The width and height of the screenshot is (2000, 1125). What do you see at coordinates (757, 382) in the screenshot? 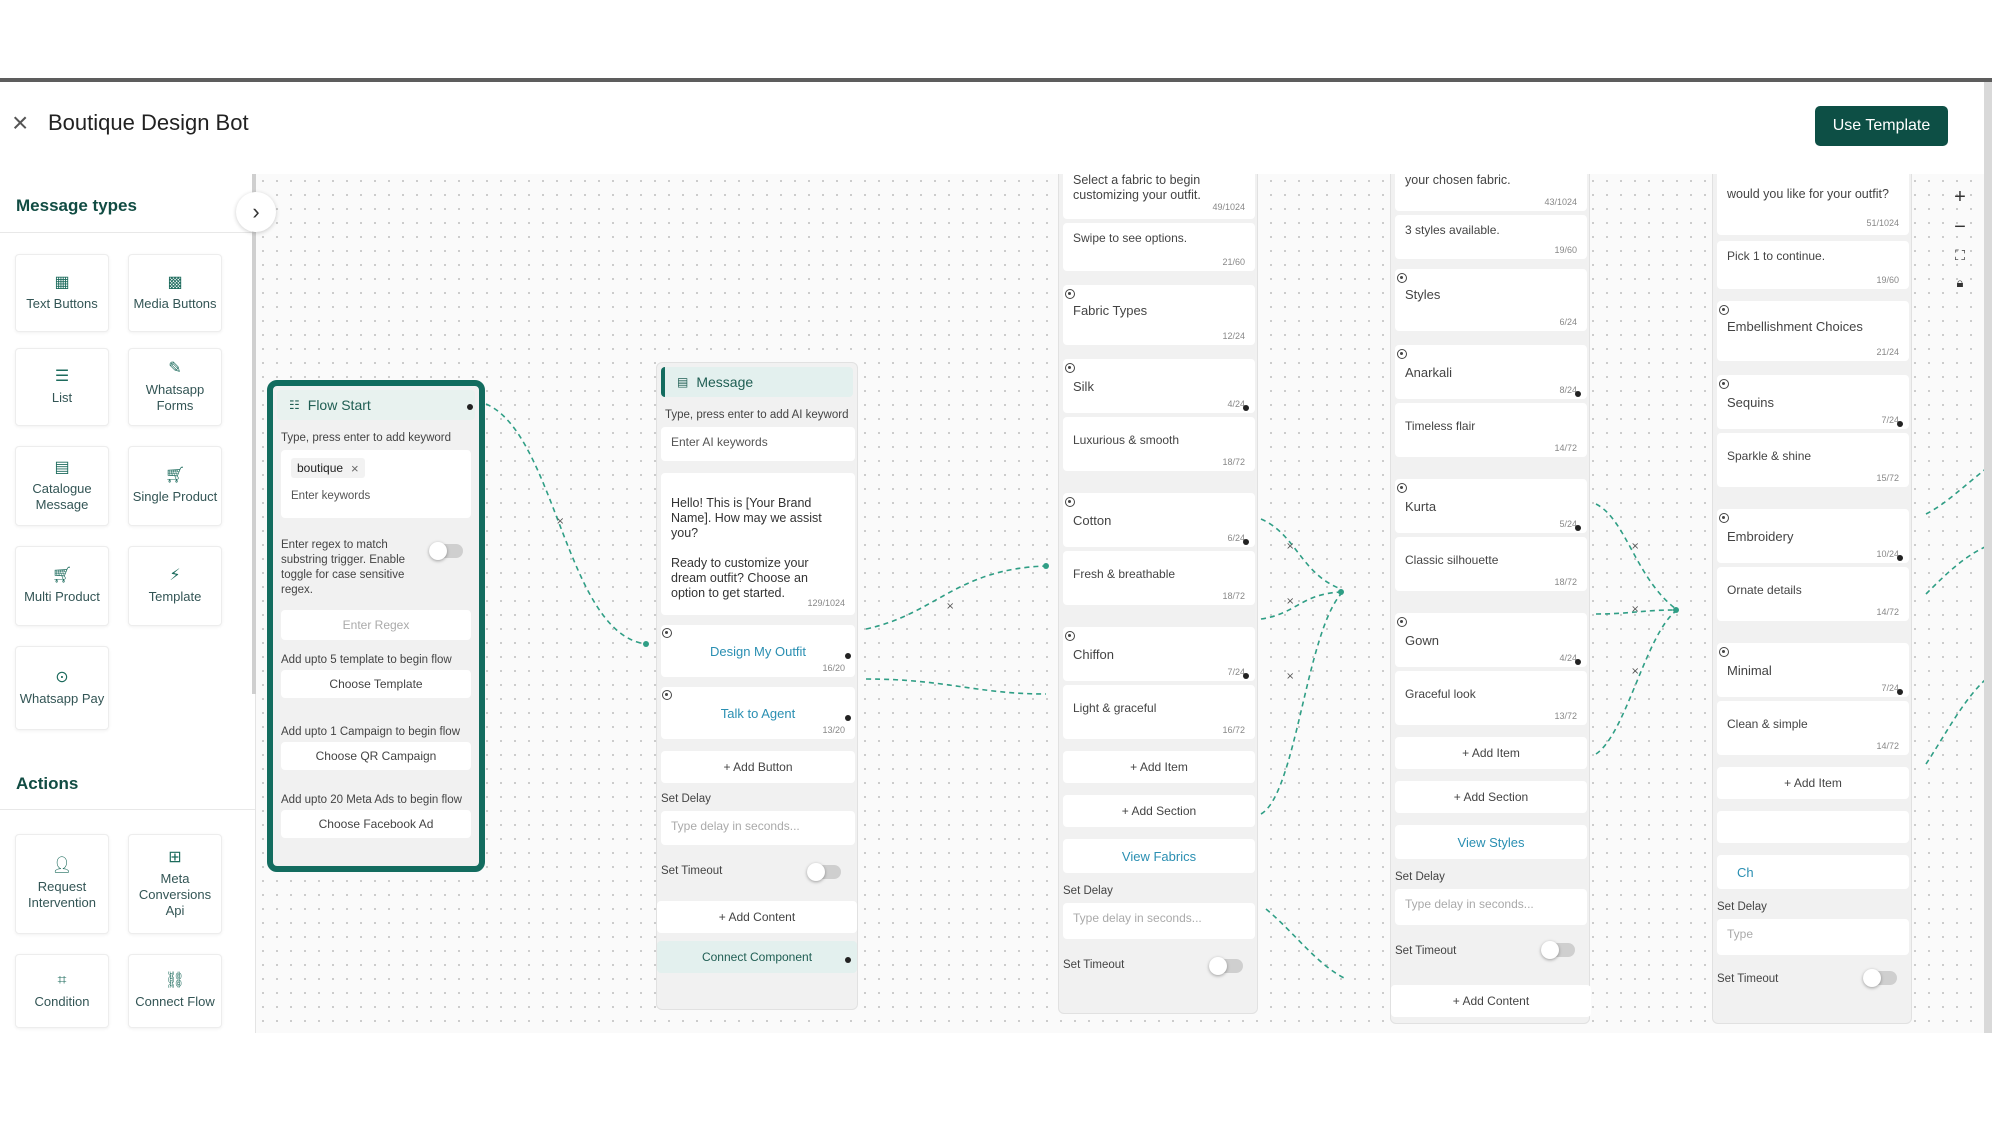
I see `message-node-header: ▤ Message` at bounding box center [757, 382].